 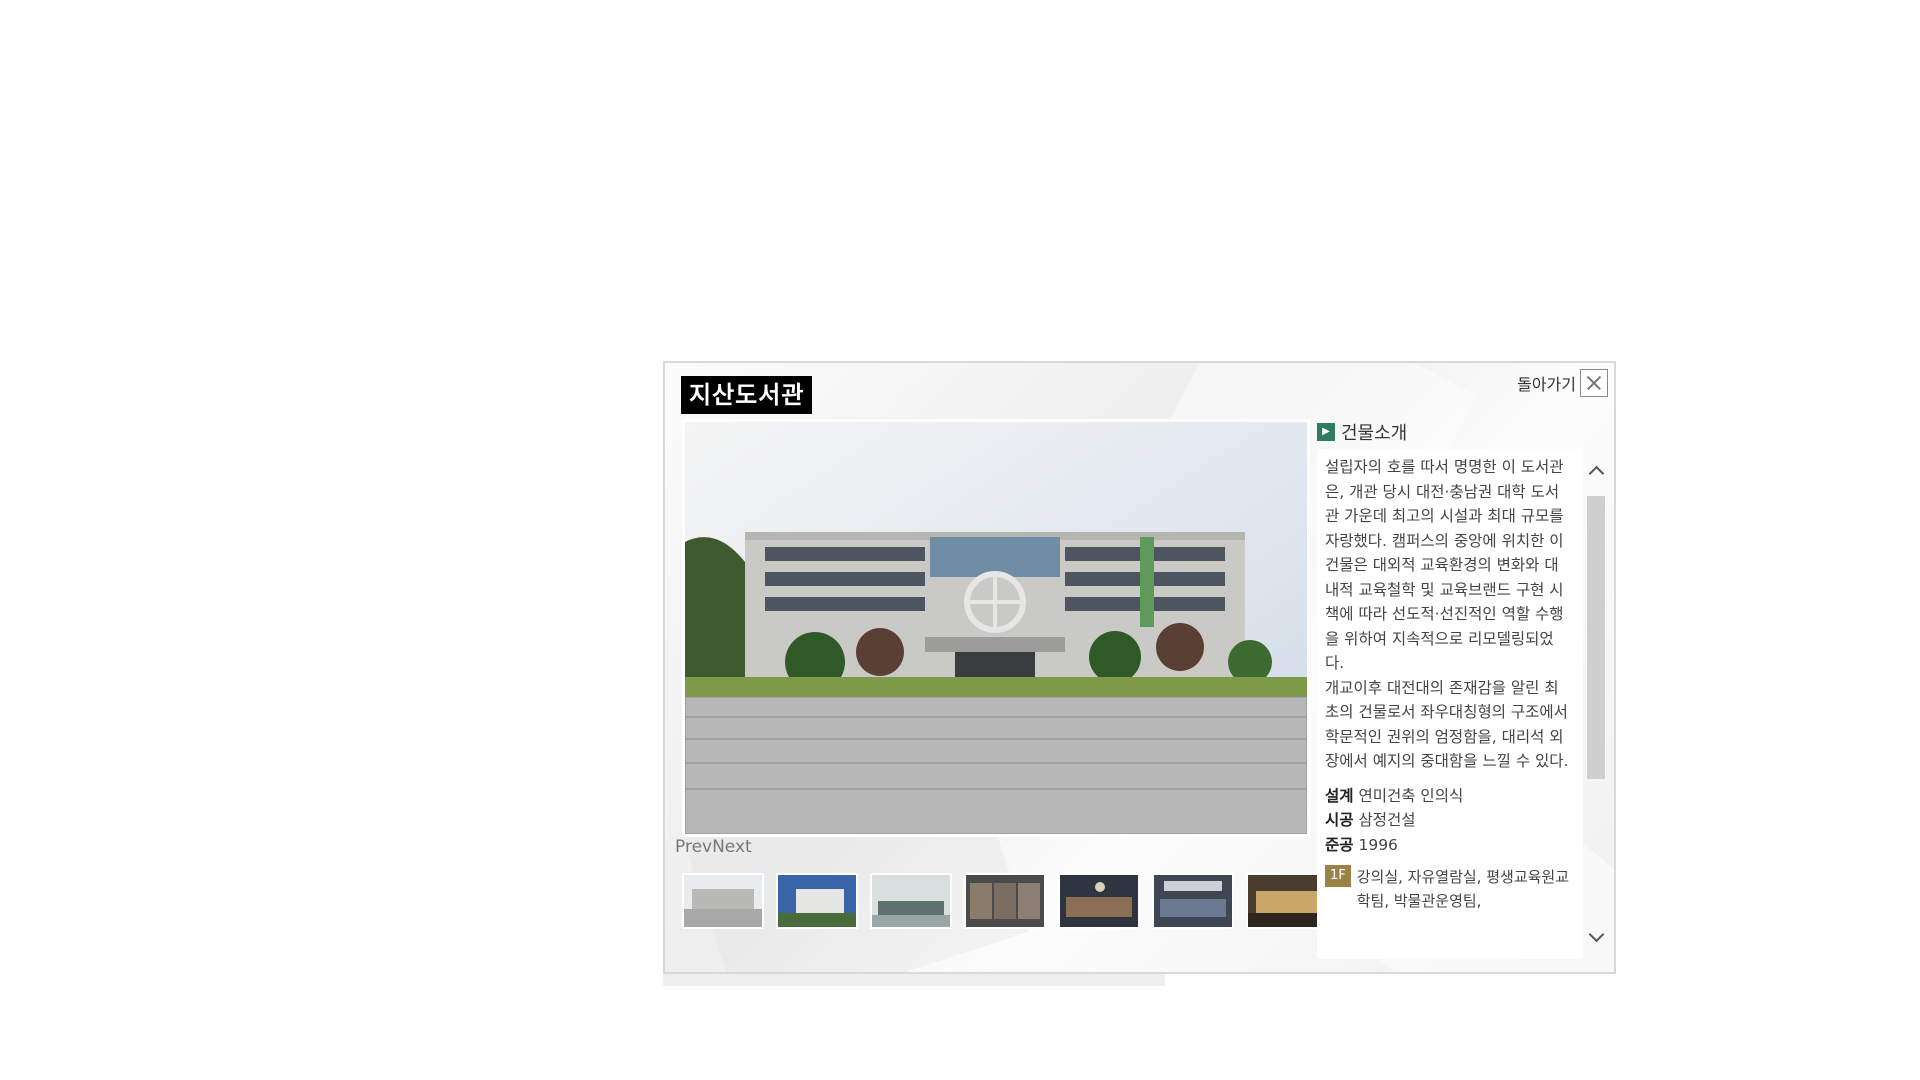 I want to click on back-link: 돌아가기, so click(x=1546, y=383).